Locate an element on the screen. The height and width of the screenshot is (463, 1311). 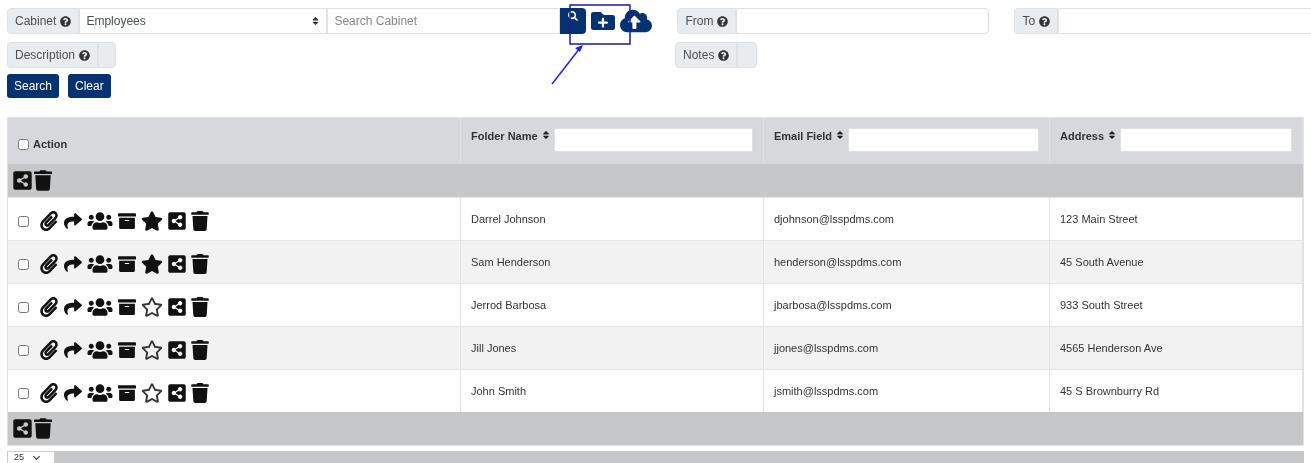
table-cell-text: Jerrod Barbosa is located at coordinates (509, 305).